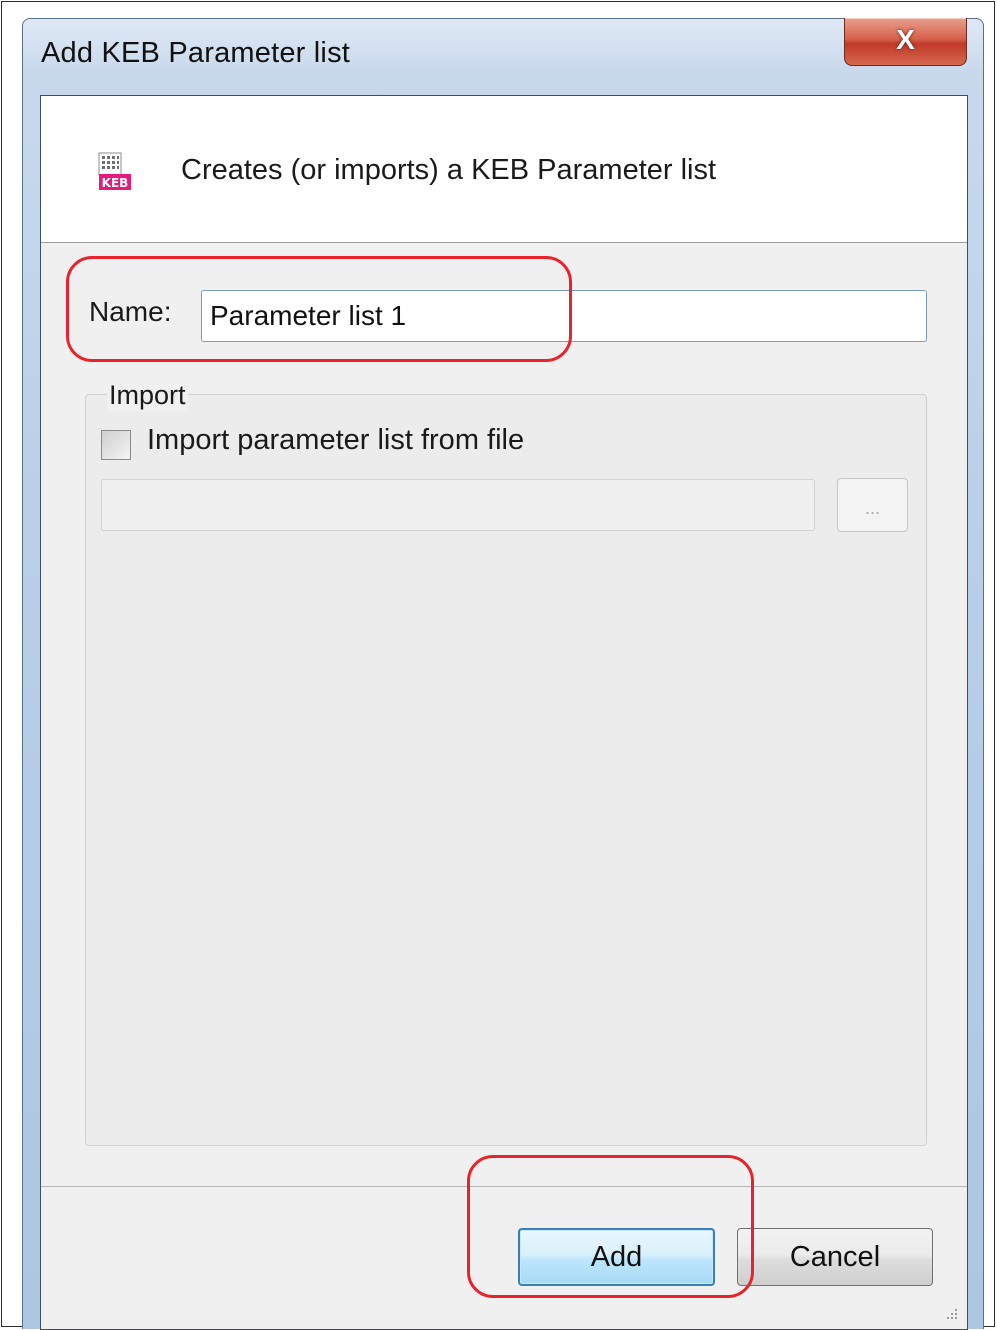  What do you see at coordinates (319, 309) in the screenshot?
I see `name-field-highlight` at bounding box center [319, 309].